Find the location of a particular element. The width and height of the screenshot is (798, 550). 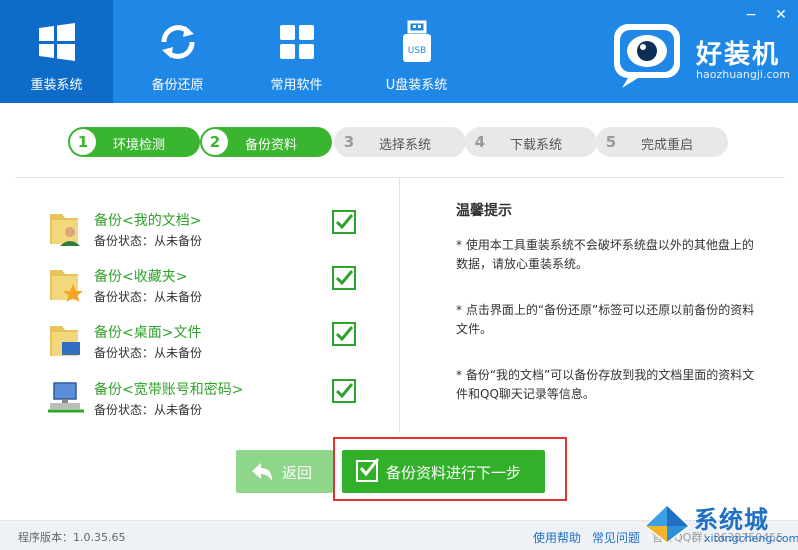

nav-tab-backup-restore: 备份还原 is located at coordinates (177, 51).